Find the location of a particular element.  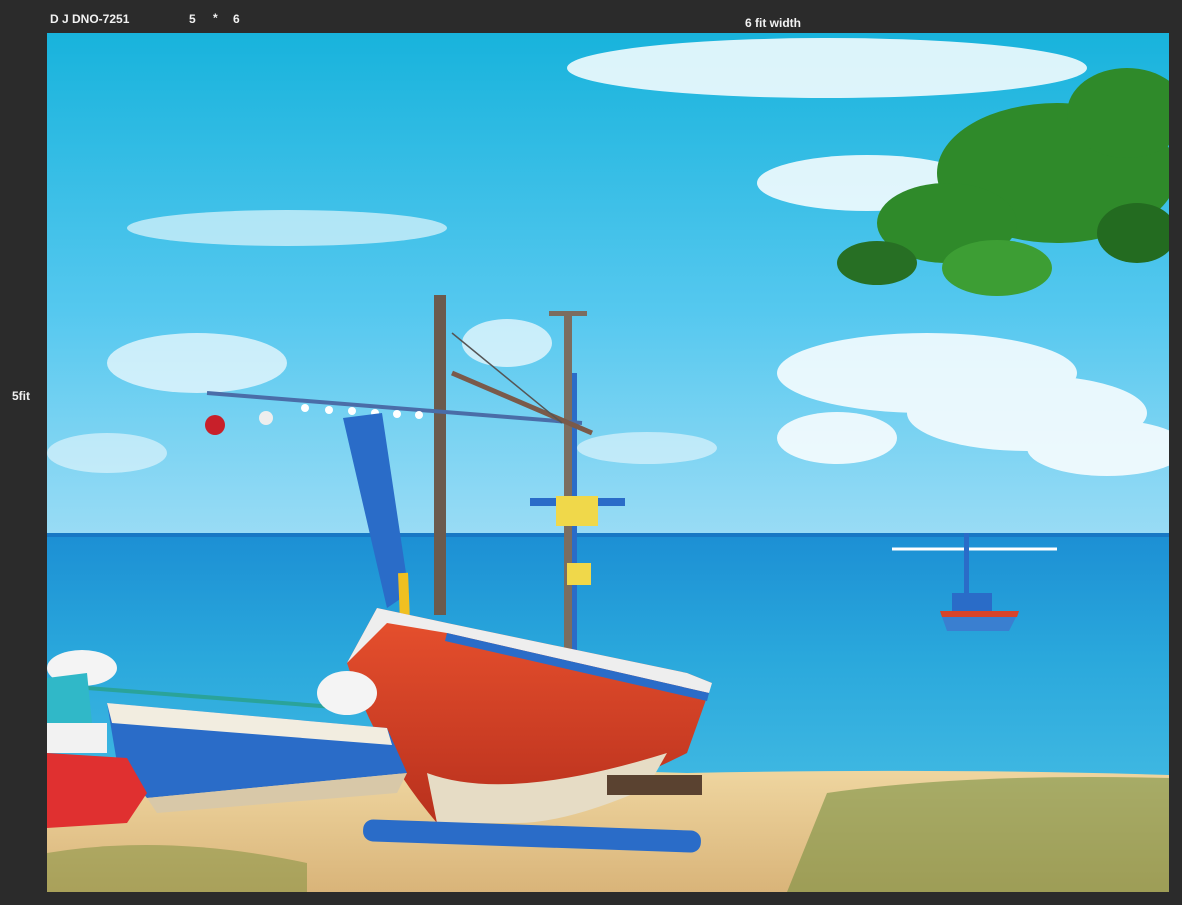

product-code-label: D J DNO-7251 is located at coordinates (90, 19).